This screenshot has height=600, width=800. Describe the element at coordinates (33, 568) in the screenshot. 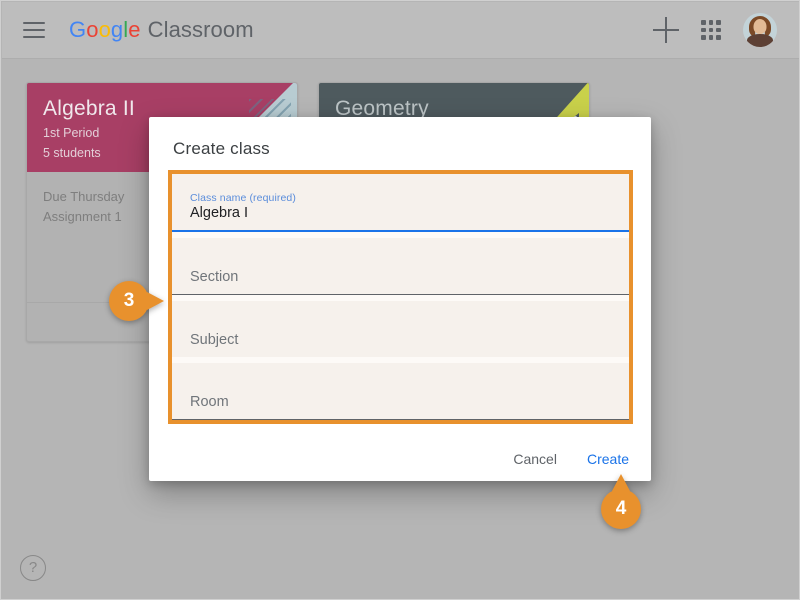

I see `help-question-icon: ?` at that location.